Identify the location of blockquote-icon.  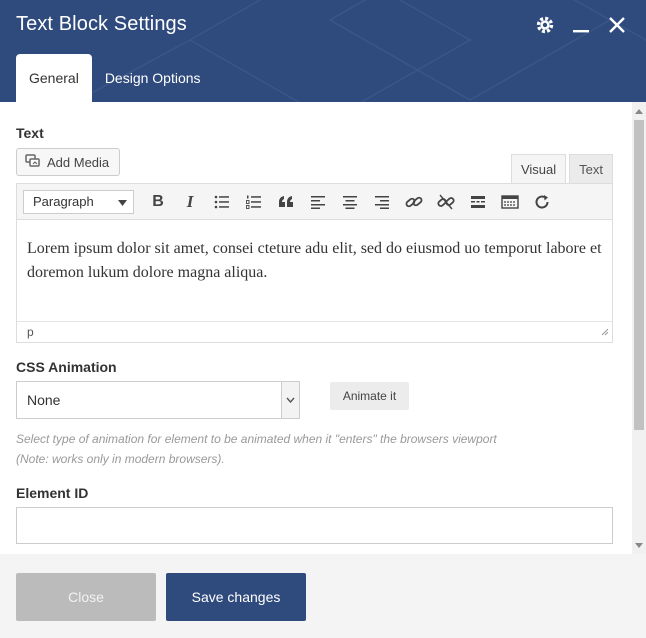
(286, 201).